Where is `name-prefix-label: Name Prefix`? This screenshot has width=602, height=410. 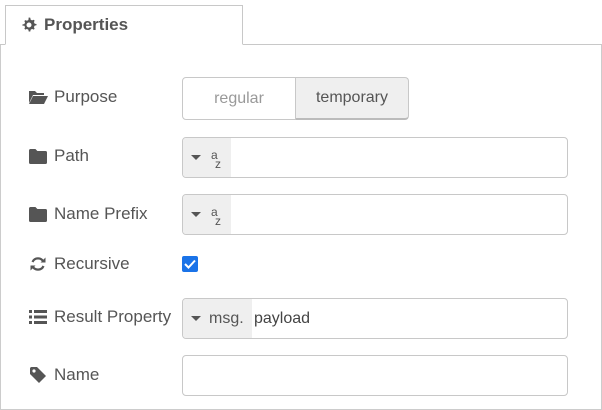
name-prefix-label: Name Prefix is located at coordinates (88, 214).